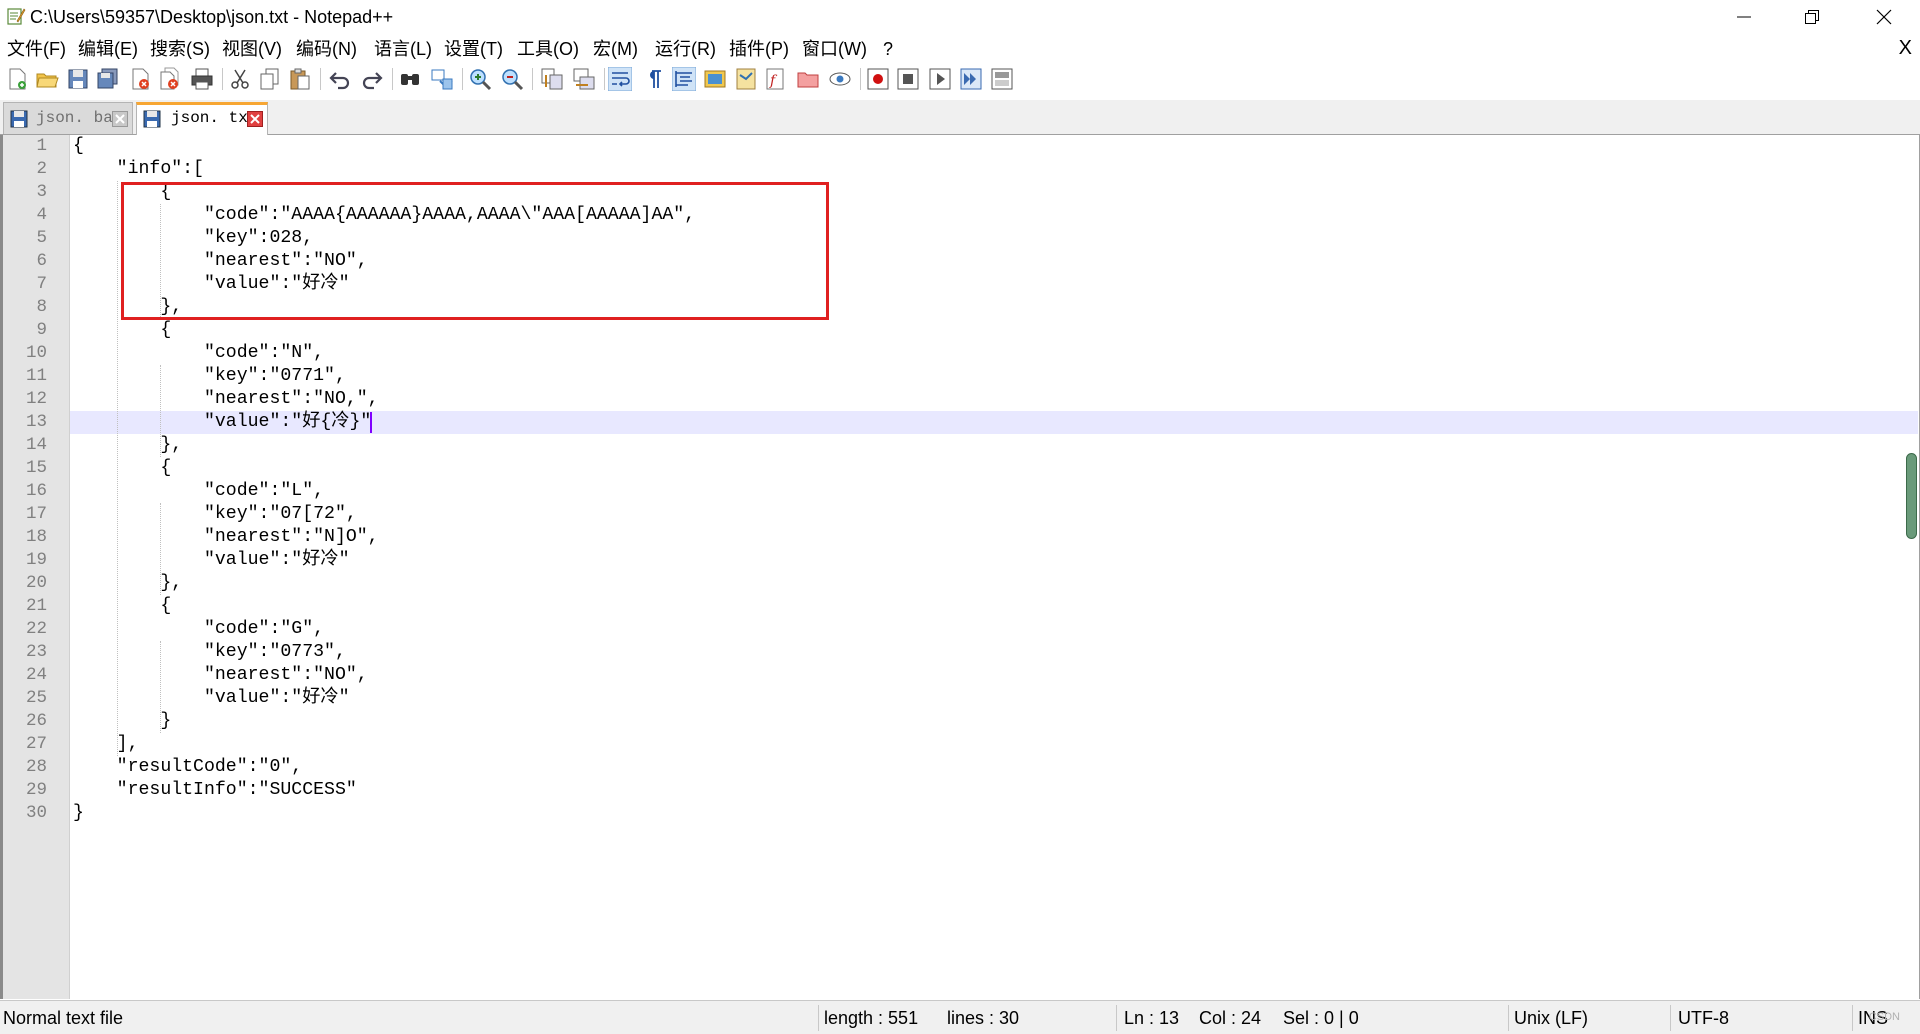 The width and height of the screenshot is (1920, 1034). What do you see at coordinates (840, 79) in the screenshot?
I see `monitor-icon` at bounding box center [840, 79].